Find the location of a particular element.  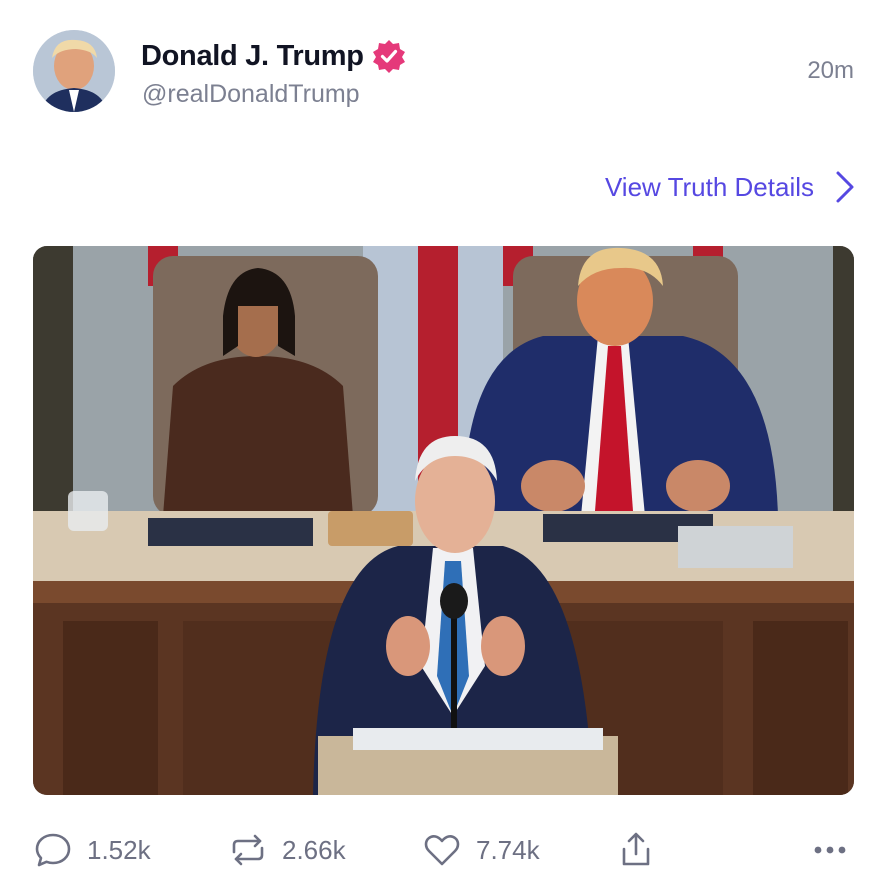

chevron-right-icon is located at coordinates (845, 187).